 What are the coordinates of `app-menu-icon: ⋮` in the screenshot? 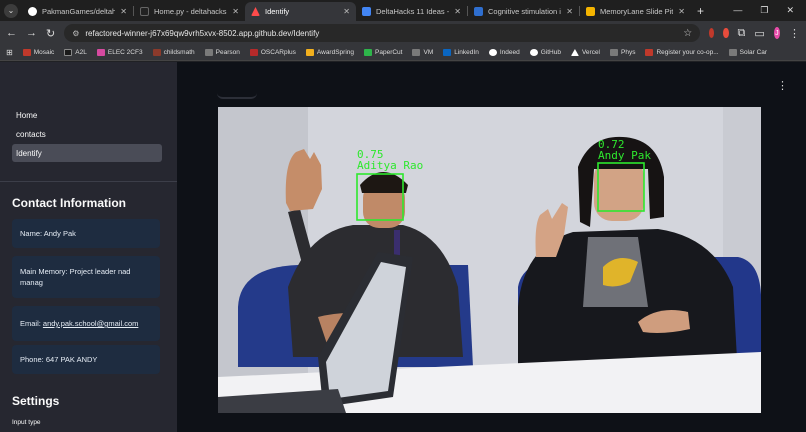 It's located at (782, 85).